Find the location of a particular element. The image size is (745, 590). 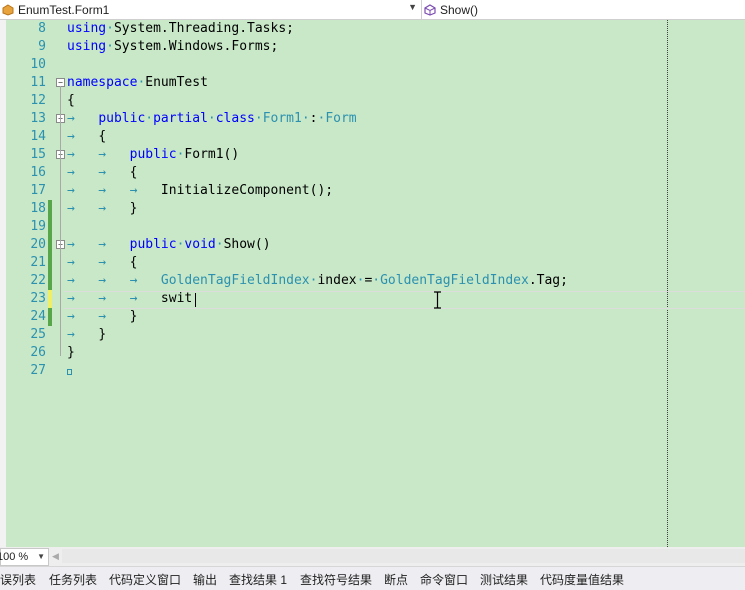

code-text: → { is located at coordinates (87, 136).